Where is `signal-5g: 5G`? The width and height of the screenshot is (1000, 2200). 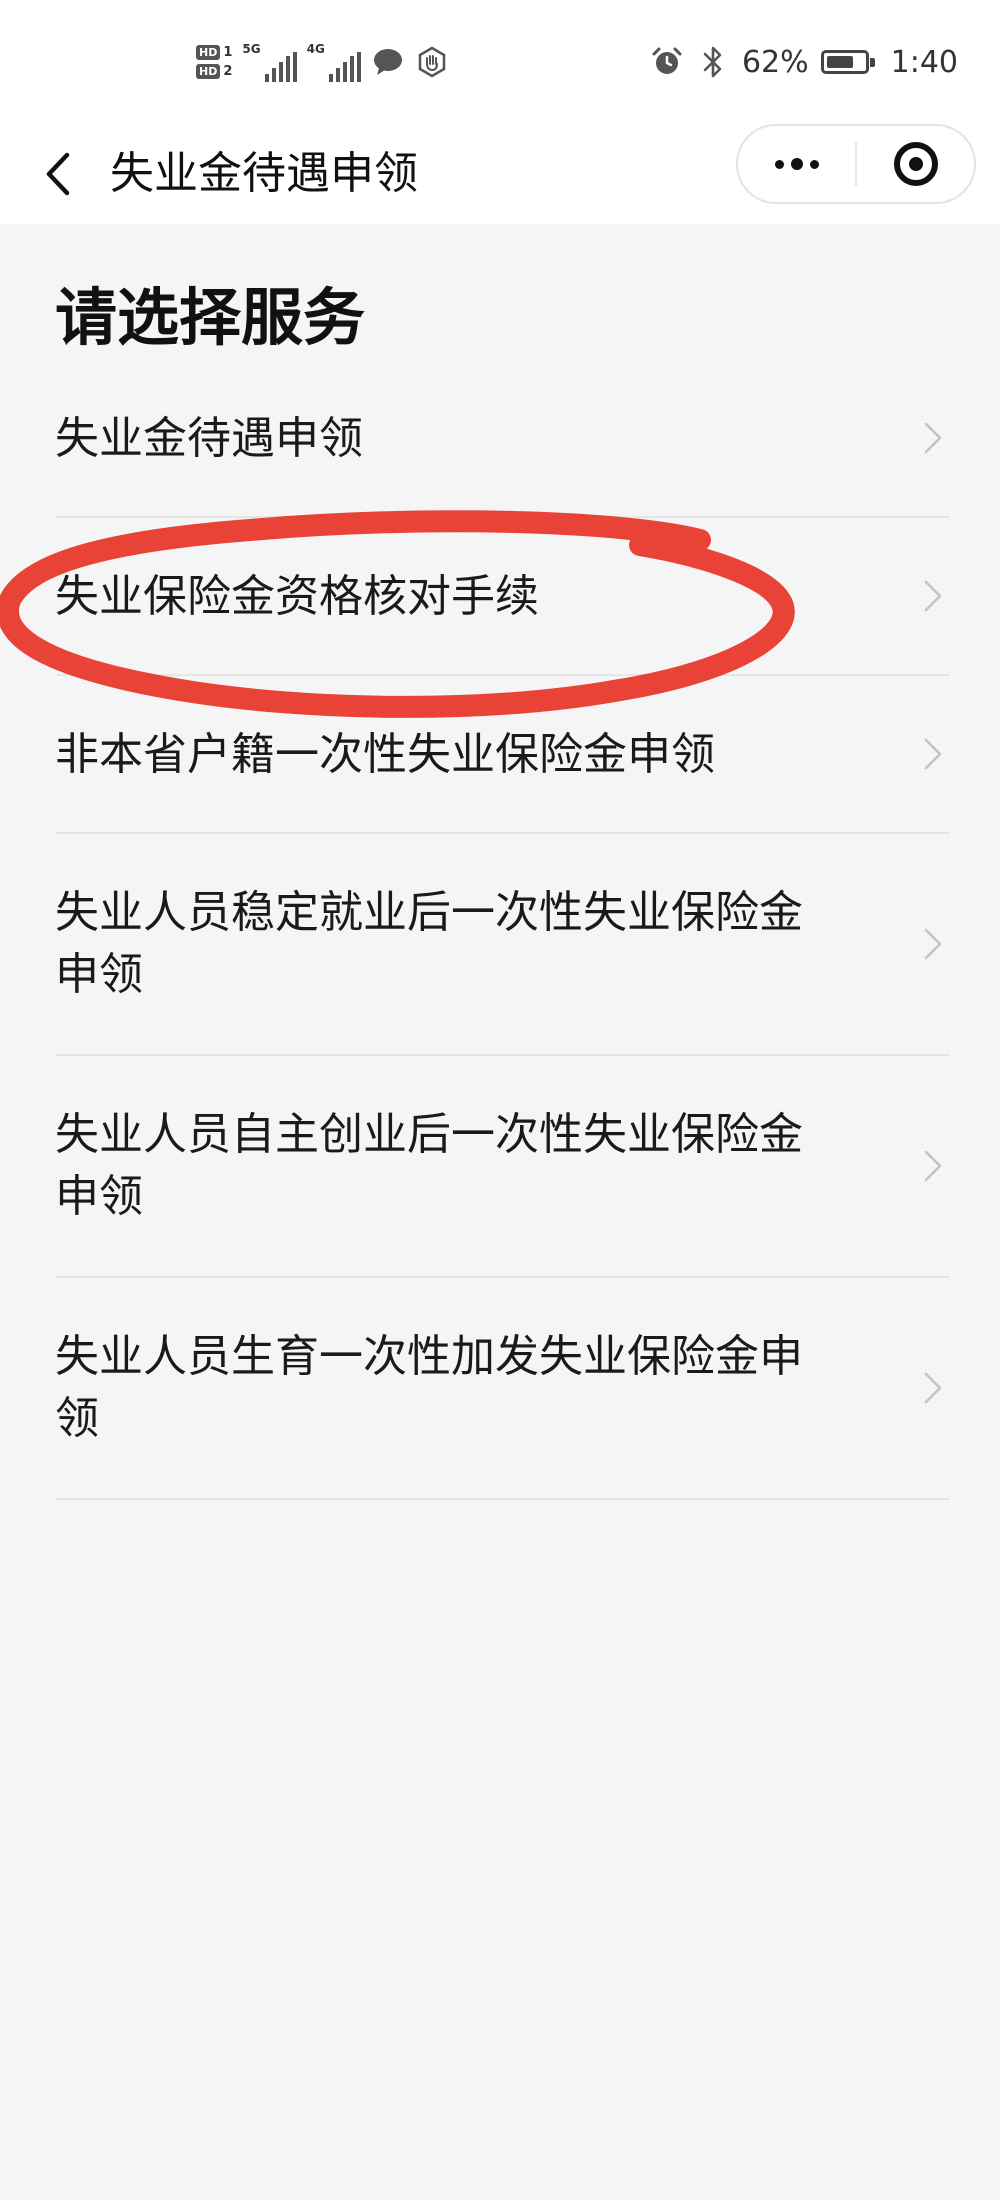
signal-5g: 5G is located at coordinates (269, 62).